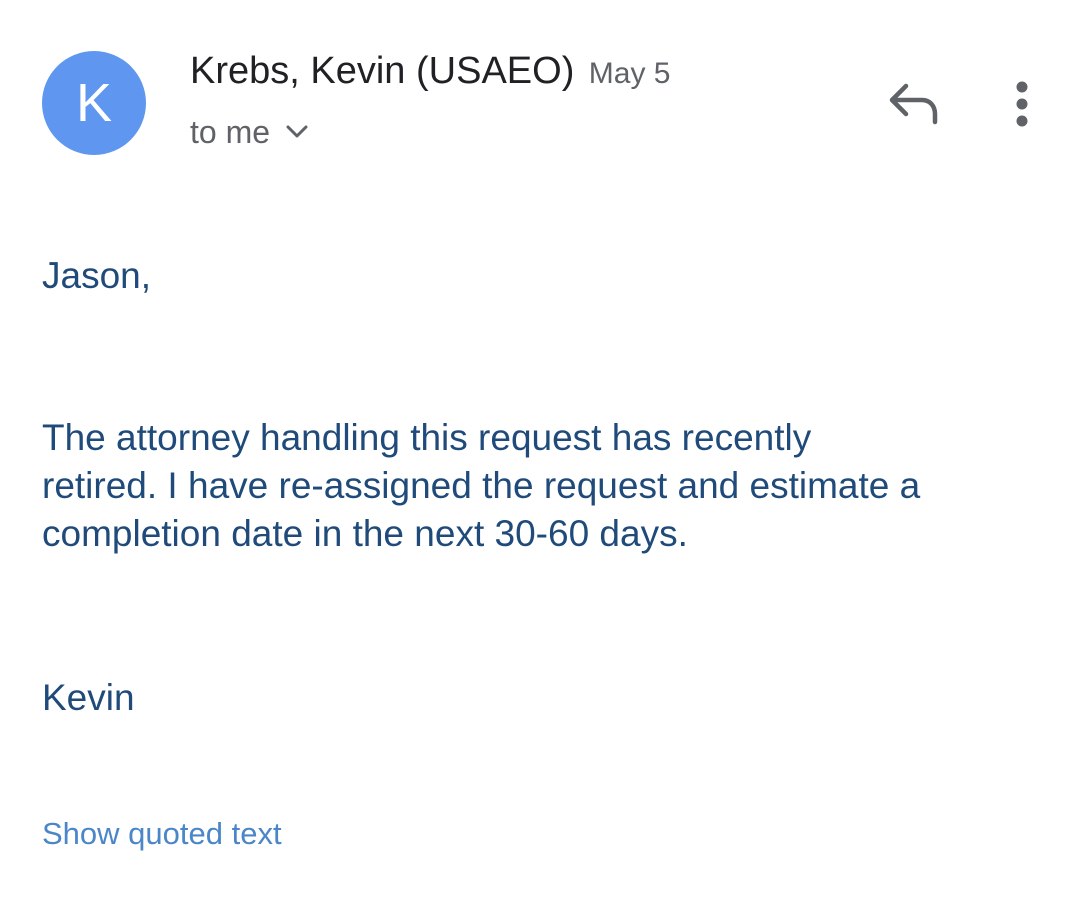 This screenshot has height=897, width=1076. Describe the element at coordinates (297, 134) in the screenshot. I see `chevron-down-icon` at that location.